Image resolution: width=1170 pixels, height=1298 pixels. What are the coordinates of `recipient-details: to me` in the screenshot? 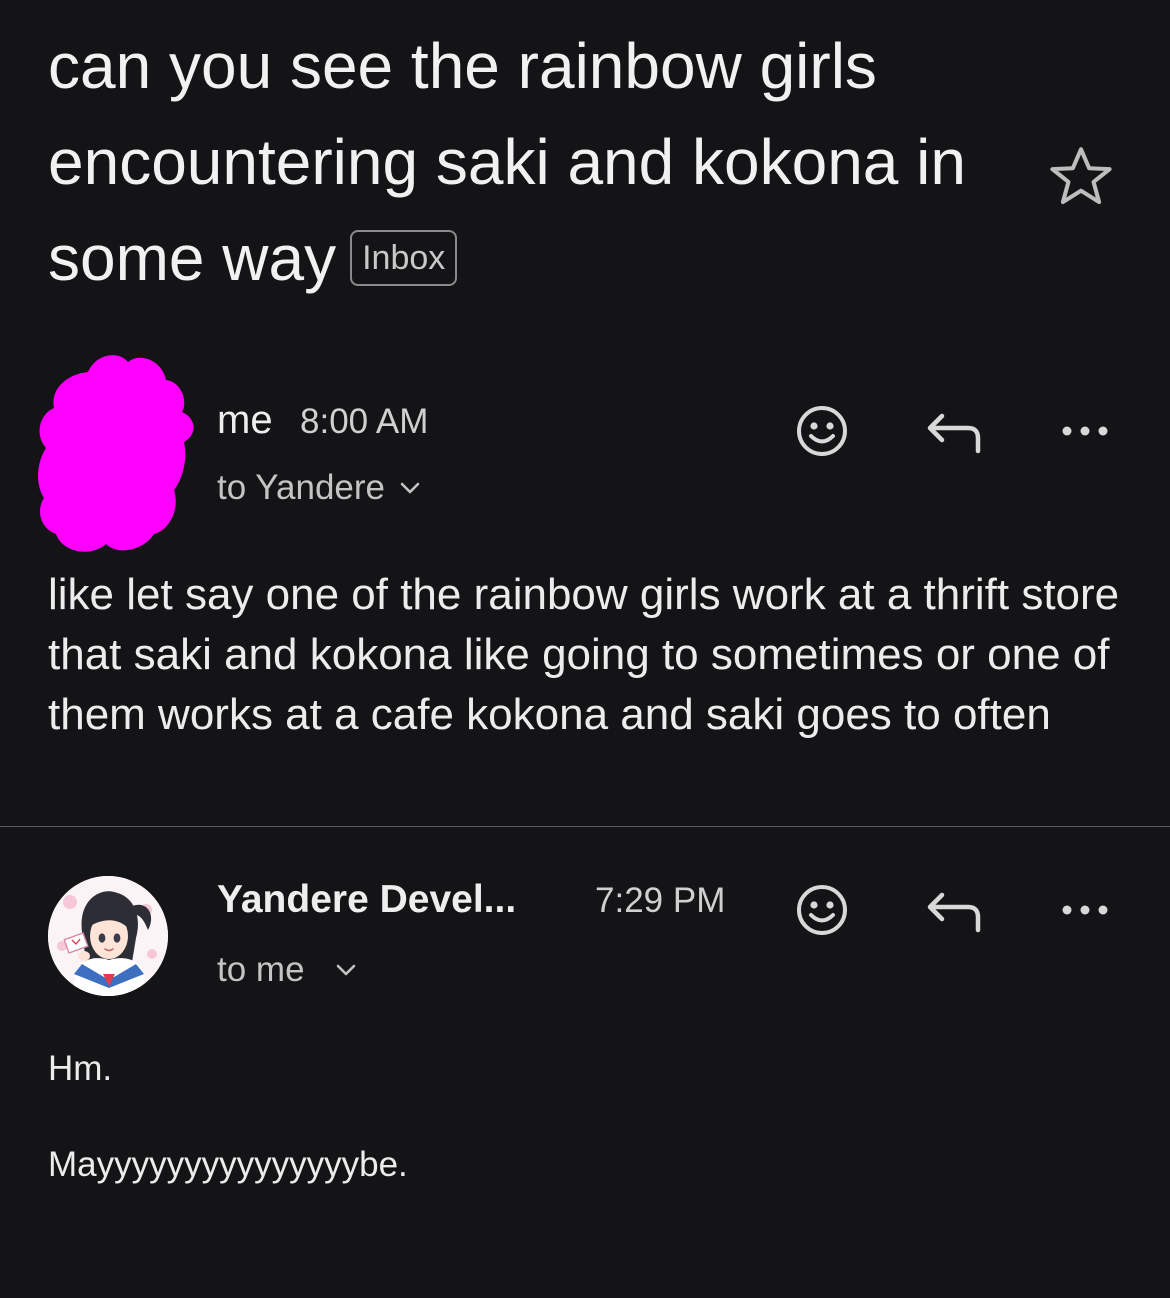 It's located at (287, 970).